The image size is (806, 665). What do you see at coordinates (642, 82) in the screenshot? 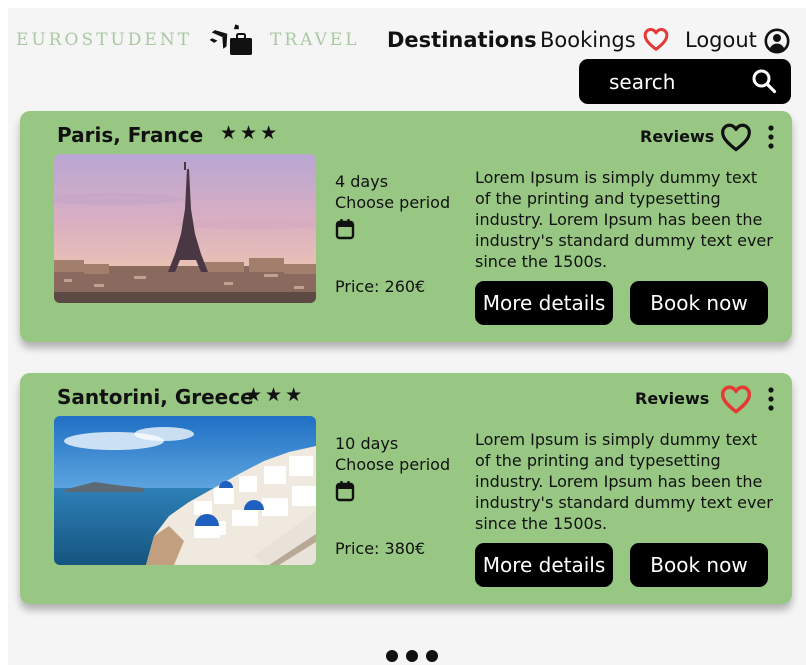
I see `search-input: search` at bounding box center [642, 82].